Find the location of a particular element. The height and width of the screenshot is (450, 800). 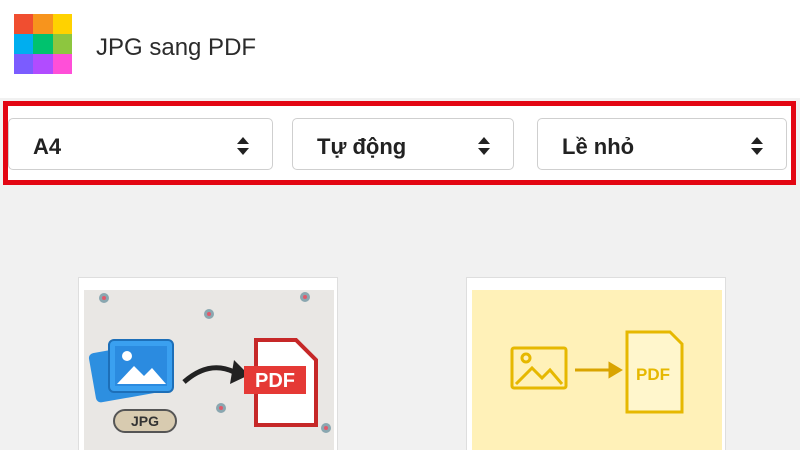

orientation-value: Tự động is located at coordinates (362, 146).